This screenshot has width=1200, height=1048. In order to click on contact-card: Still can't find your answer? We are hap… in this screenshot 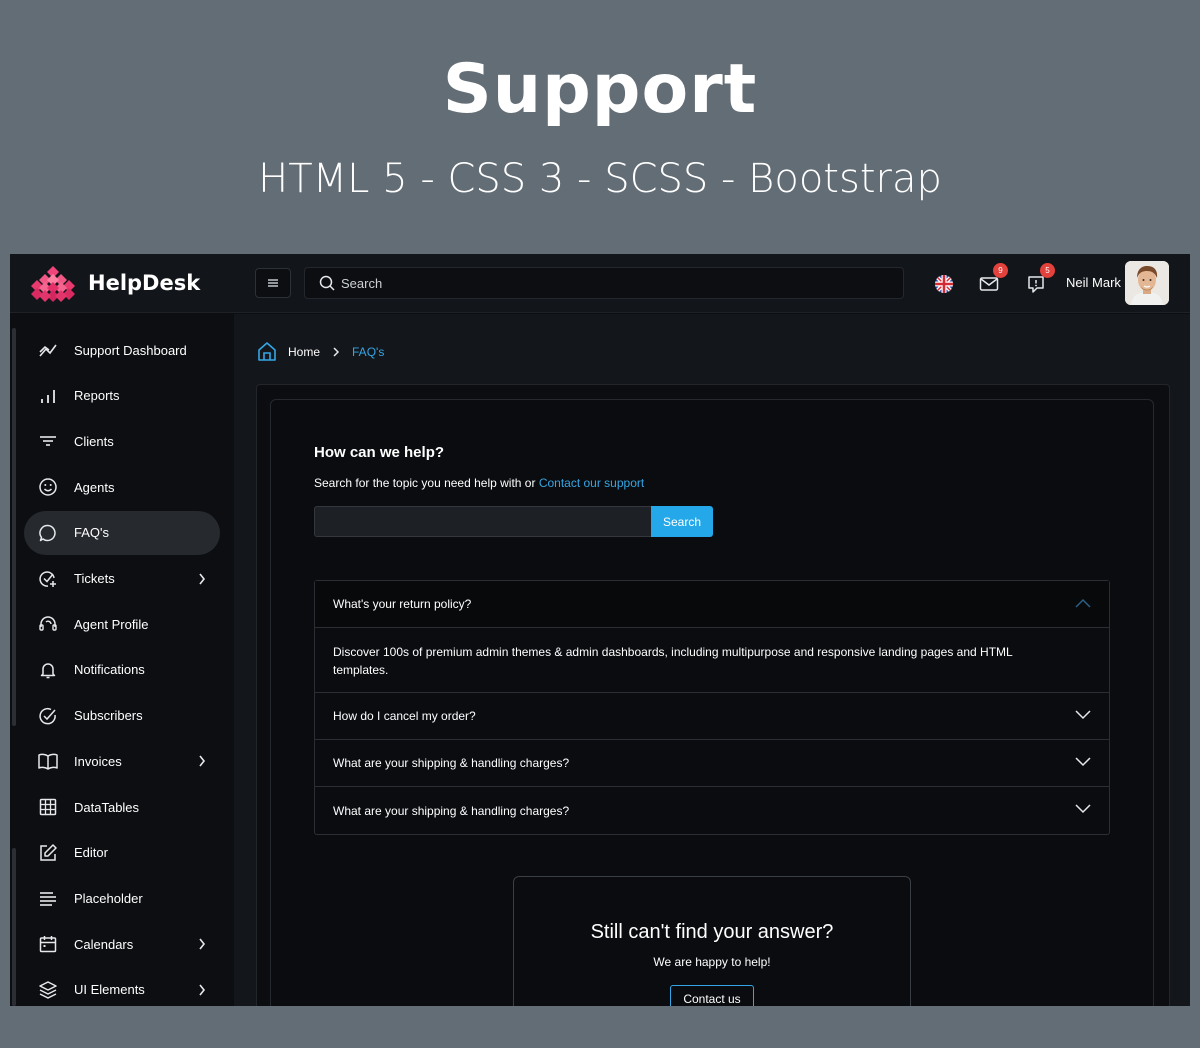, I will do `click(712, 941)`.